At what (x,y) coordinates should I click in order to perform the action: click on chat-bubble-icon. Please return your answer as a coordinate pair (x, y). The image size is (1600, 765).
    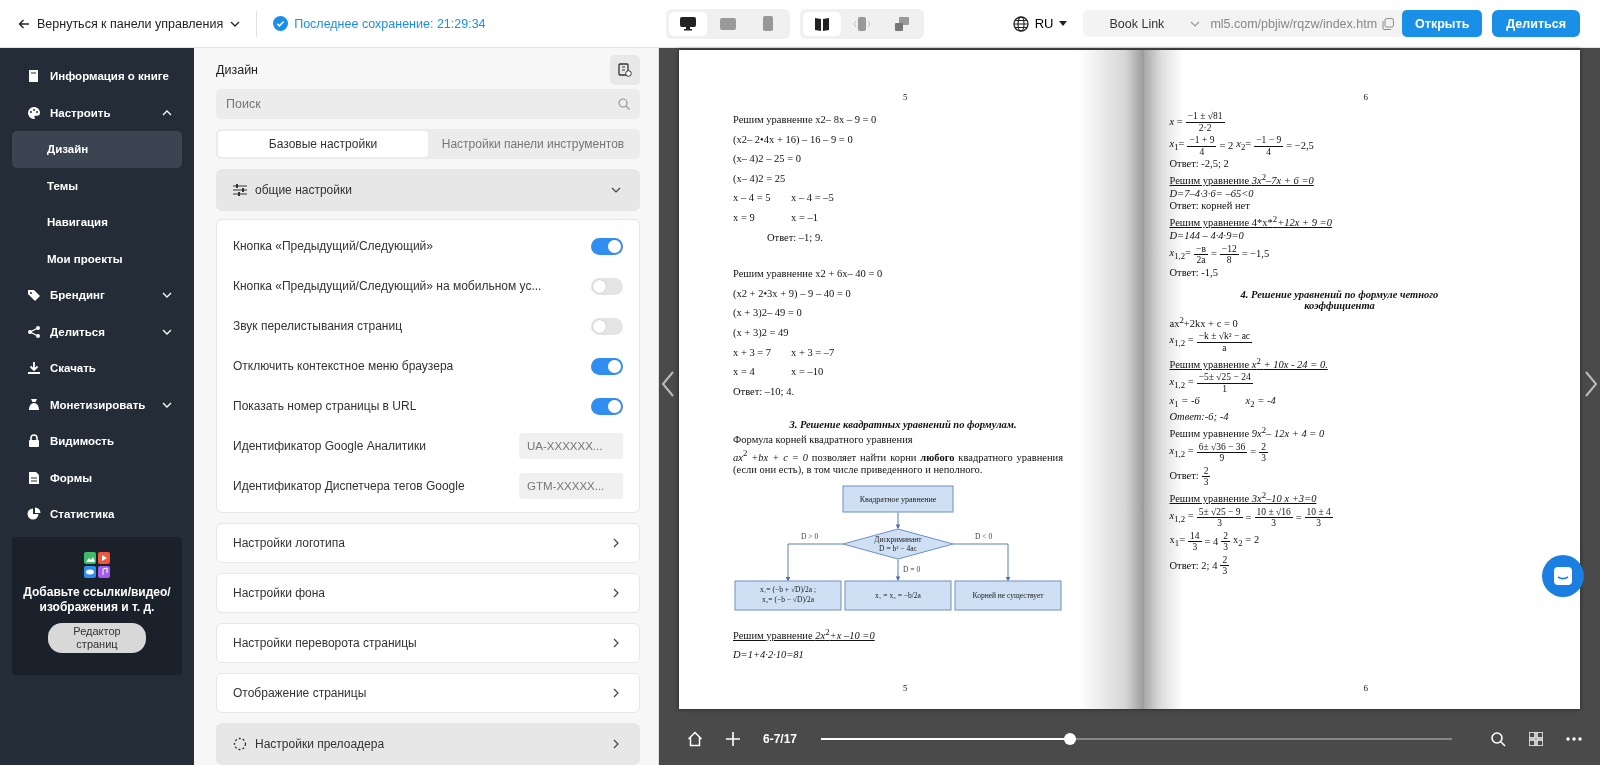
    Looking at the image, I should click on (1563, 576).